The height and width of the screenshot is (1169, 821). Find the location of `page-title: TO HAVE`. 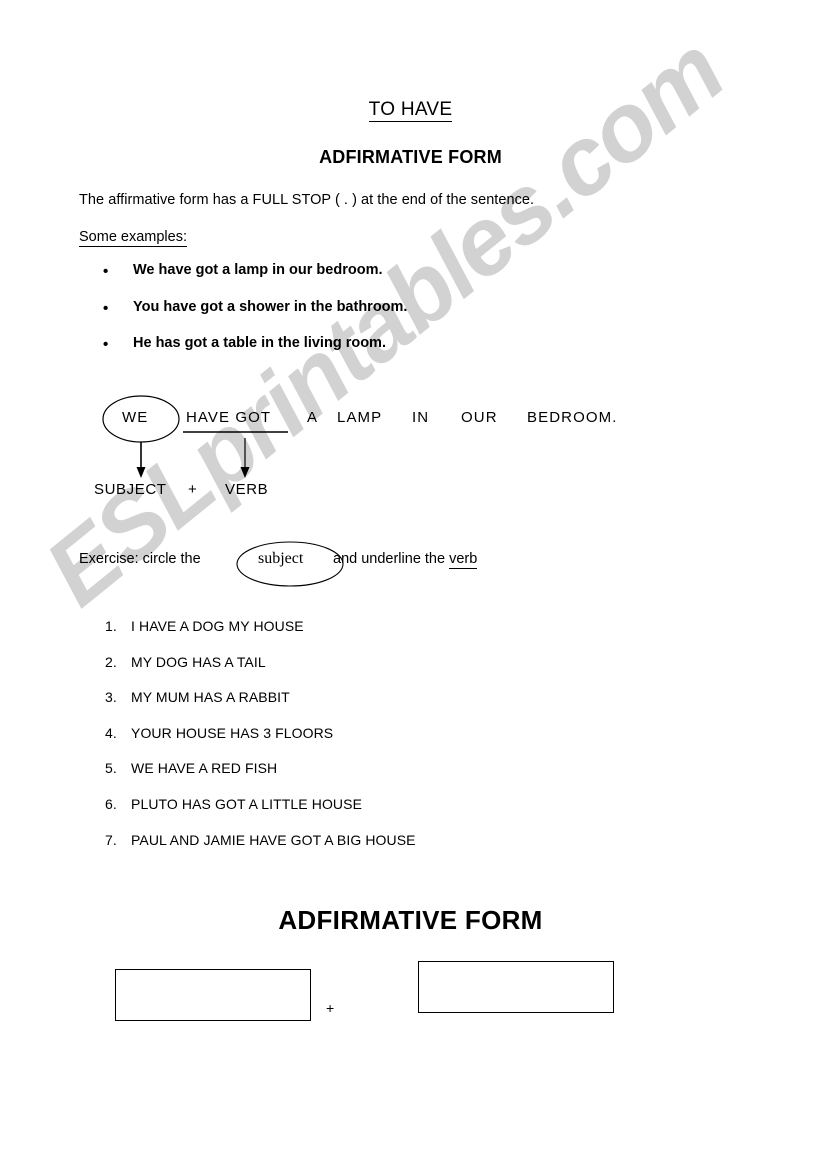

page-title: TO HAVE is located at coordinates (410, 110).